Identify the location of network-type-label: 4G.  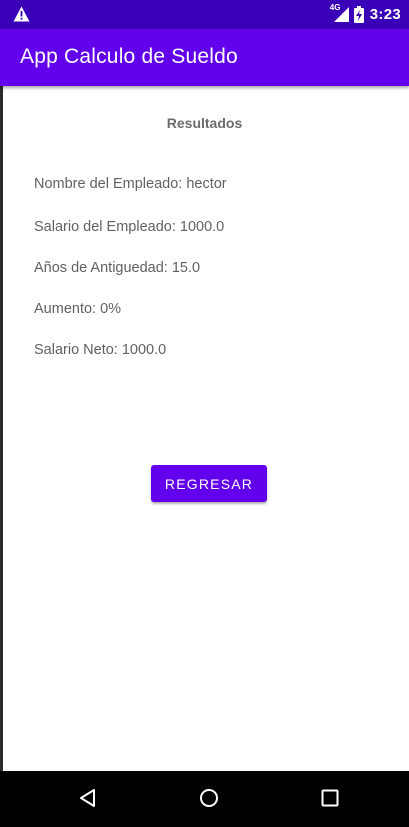
(335, 7).